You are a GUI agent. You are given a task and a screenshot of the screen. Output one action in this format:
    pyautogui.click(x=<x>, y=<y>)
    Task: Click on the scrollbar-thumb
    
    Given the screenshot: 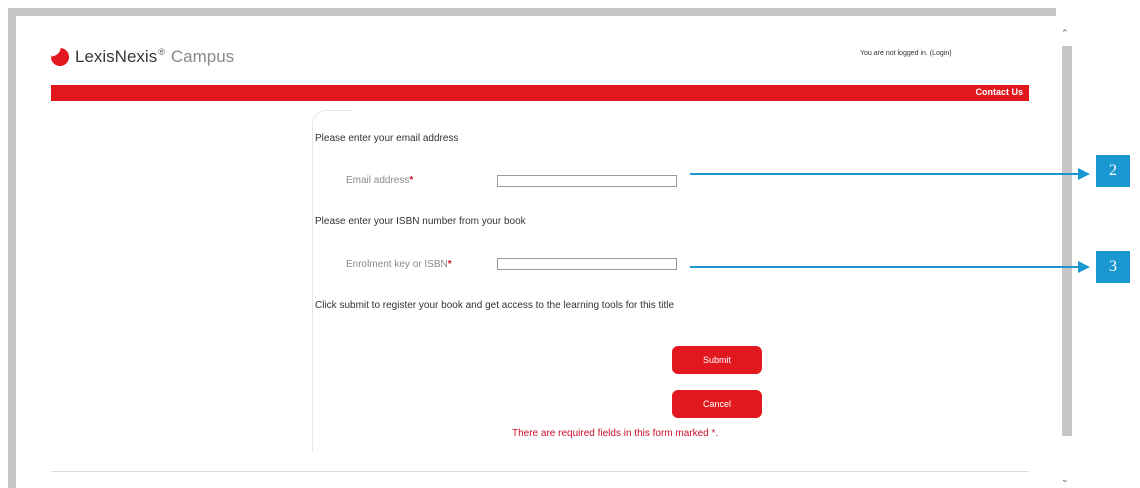 What is the action you would take?
    pyautogui.click(x=1067, y=241)
    